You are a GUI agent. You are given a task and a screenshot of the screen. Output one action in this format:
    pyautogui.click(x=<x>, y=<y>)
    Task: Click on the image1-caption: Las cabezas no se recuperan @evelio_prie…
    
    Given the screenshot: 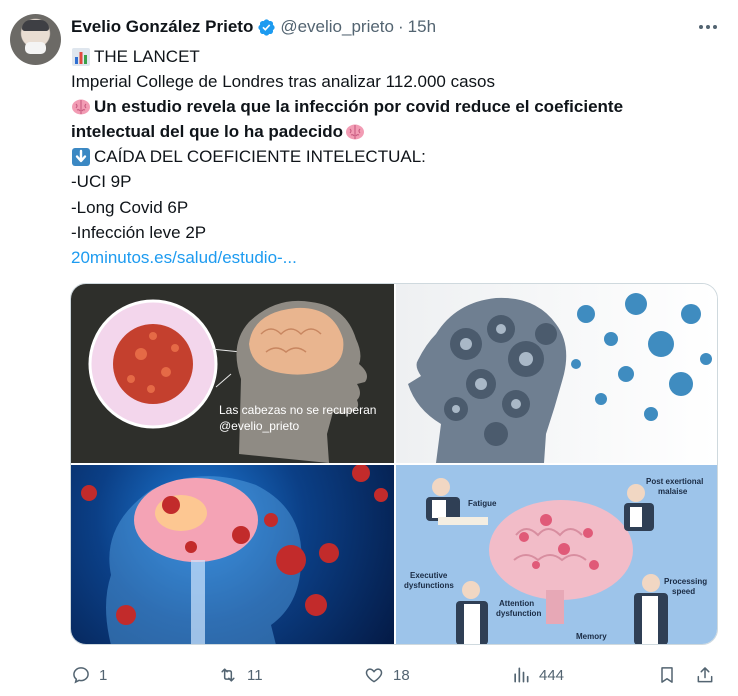 What is the action you would take?
    pyautogui.click(x=297, y=418)
    